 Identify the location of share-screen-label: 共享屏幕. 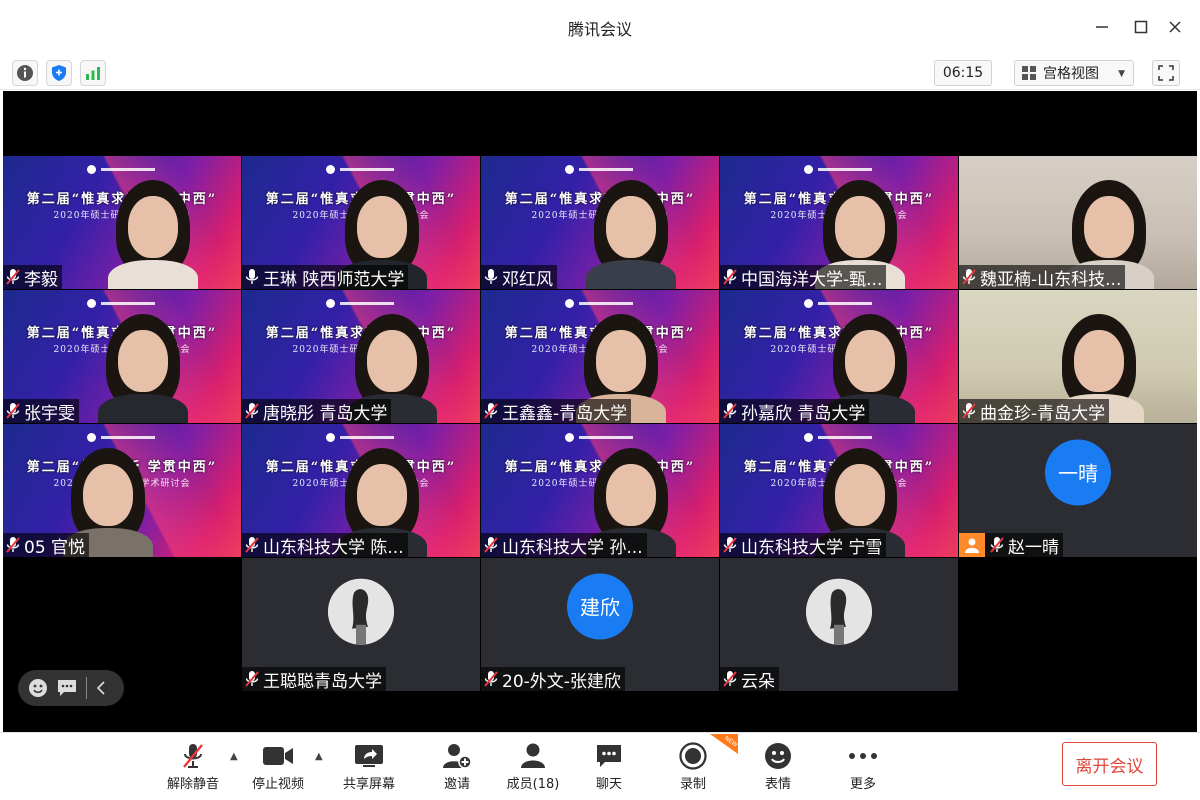
(368, 784).